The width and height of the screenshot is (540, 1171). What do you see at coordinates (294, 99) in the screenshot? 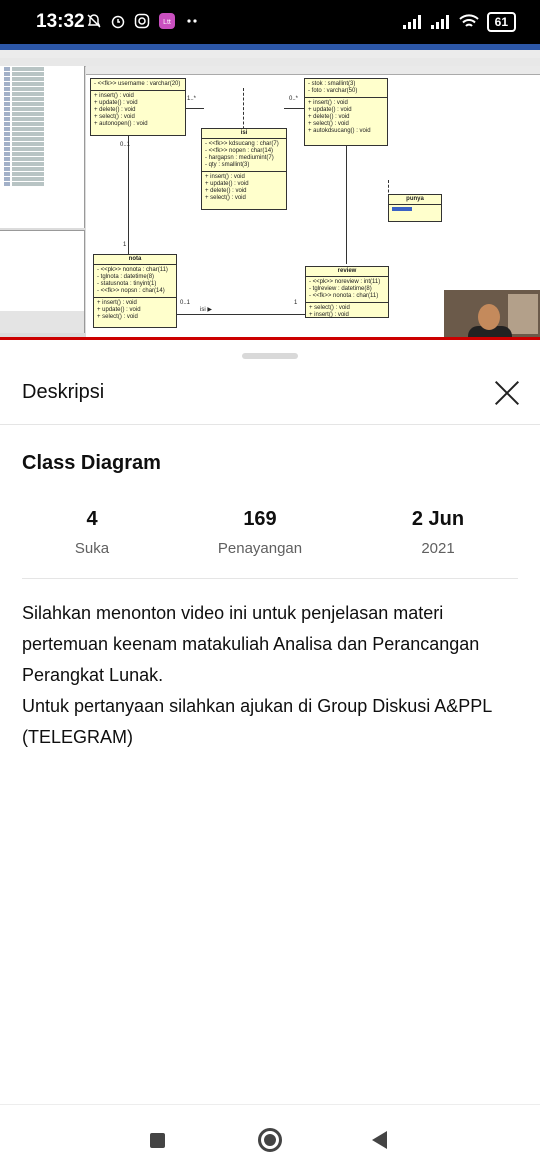
I see `multiplicity-label: 0..*` at bounding box center [294, 99].